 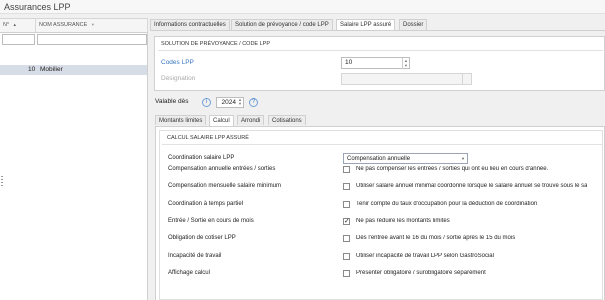 I want to click on subtab-limit-amounts: Montants limites, so click(x=181, y=120).